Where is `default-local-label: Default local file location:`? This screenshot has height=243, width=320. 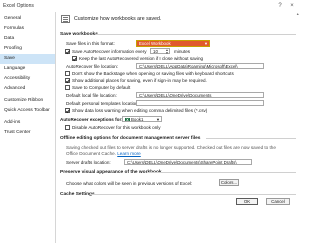
default-local-label: Default local file location: is located at coordinates (91, 95).